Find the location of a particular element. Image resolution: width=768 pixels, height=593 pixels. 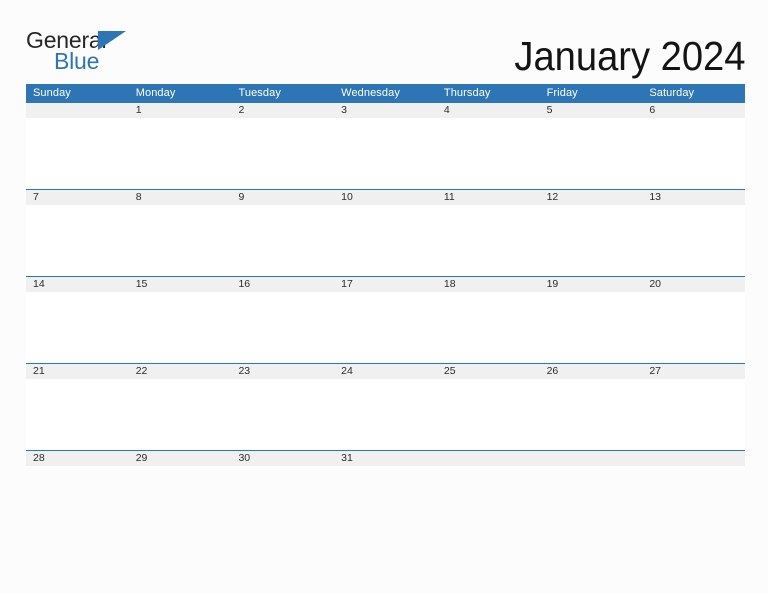

date-cell: 18 is located at coordinates (488, 284).